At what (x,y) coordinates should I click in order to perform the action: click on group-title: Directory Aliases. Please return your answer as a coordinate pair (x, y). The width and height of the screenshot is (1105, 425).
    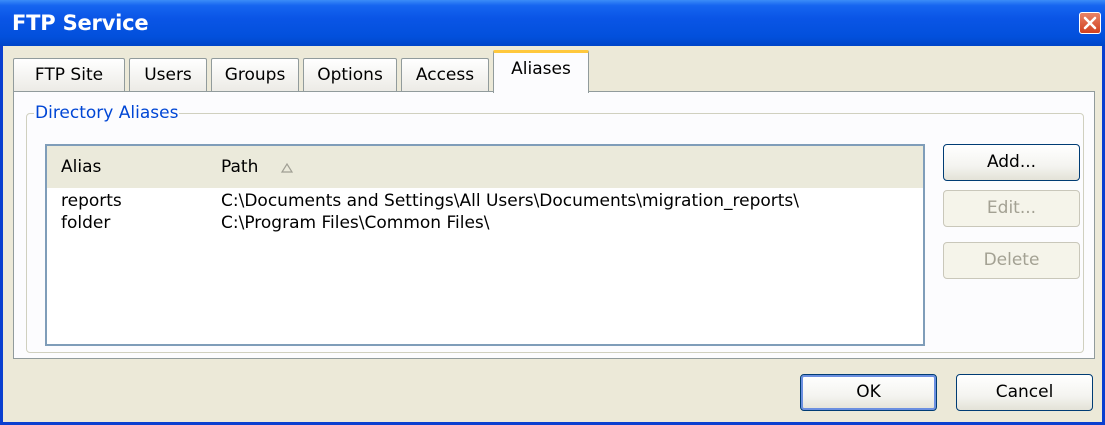
    Looking at the image, I should click on (107, 113).